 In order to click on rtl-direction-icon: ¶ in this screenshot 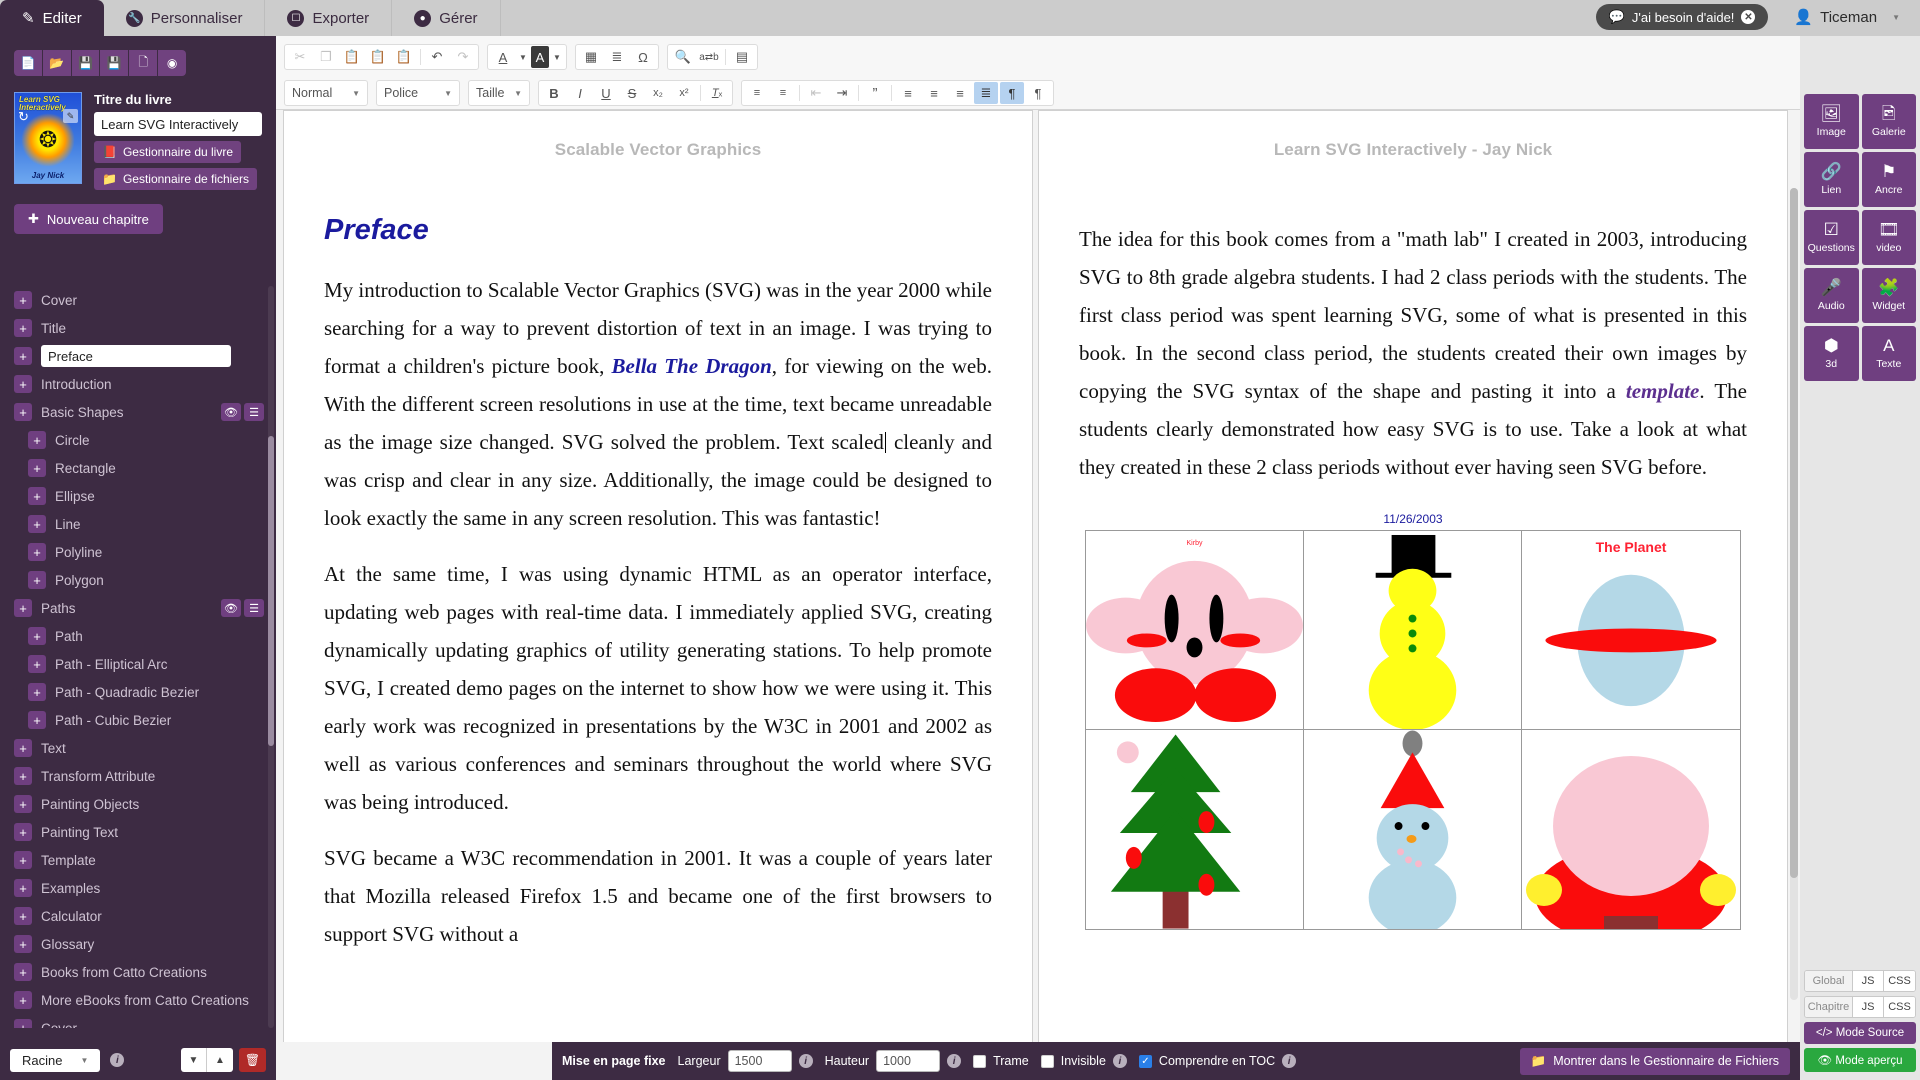, I will do `click(1038, 93)`.